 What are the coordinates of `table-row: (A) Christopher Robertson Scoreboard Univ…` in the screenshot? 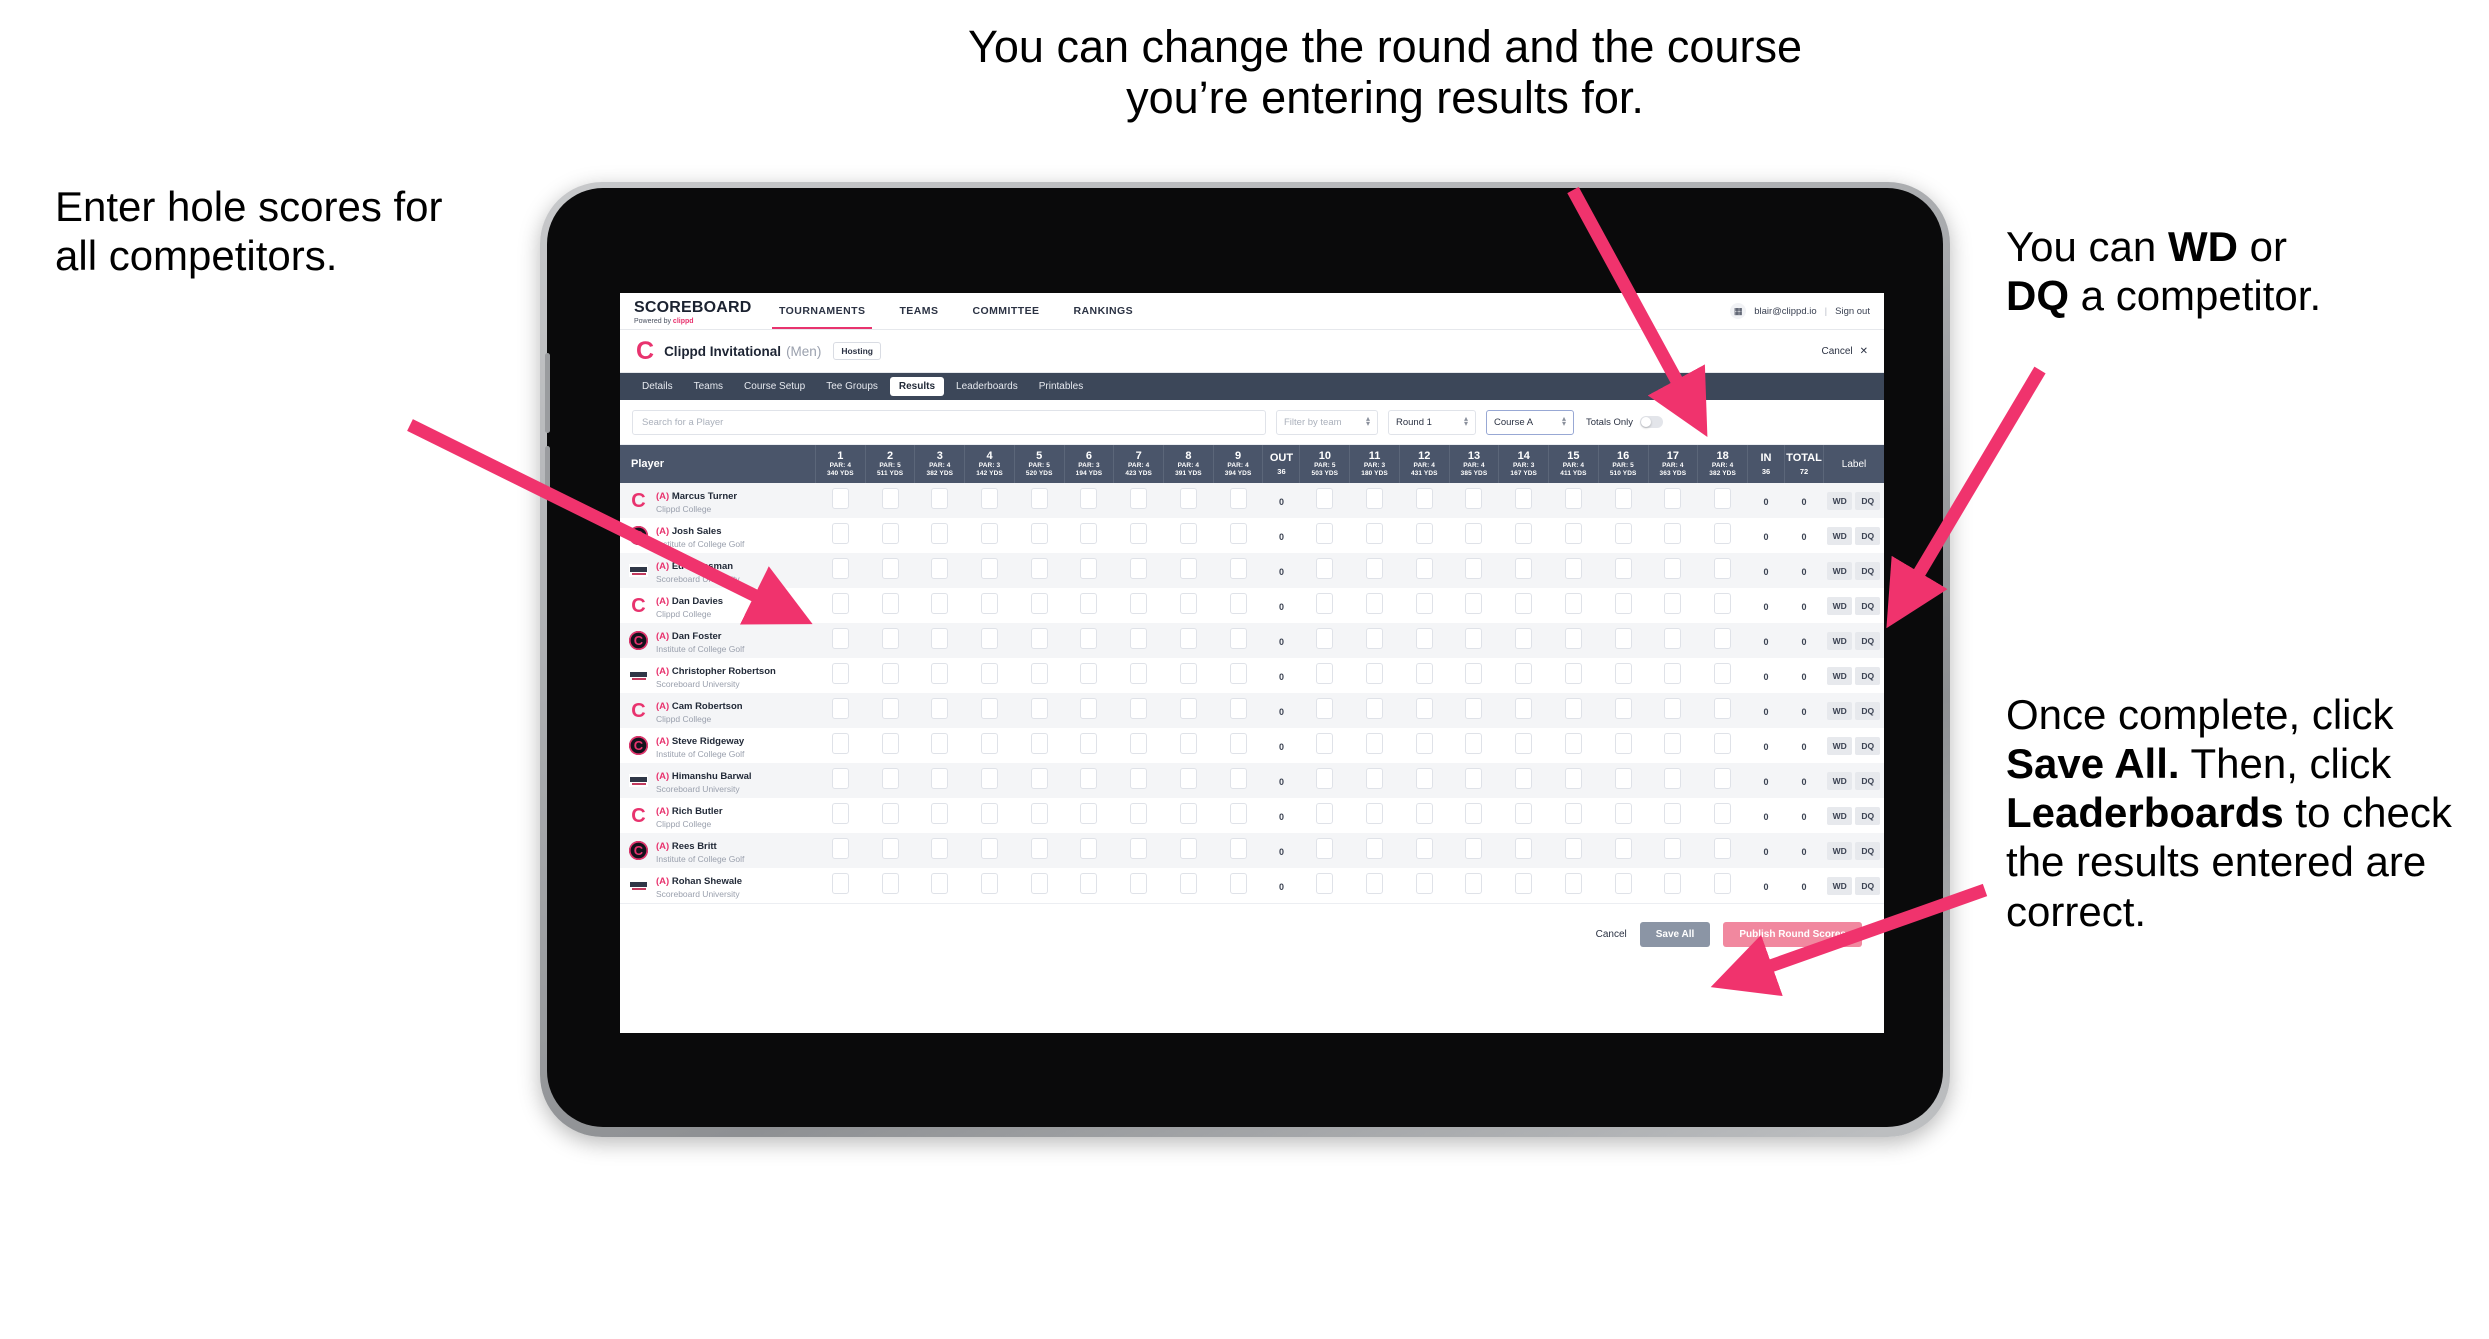 It's located at (1252, 675).